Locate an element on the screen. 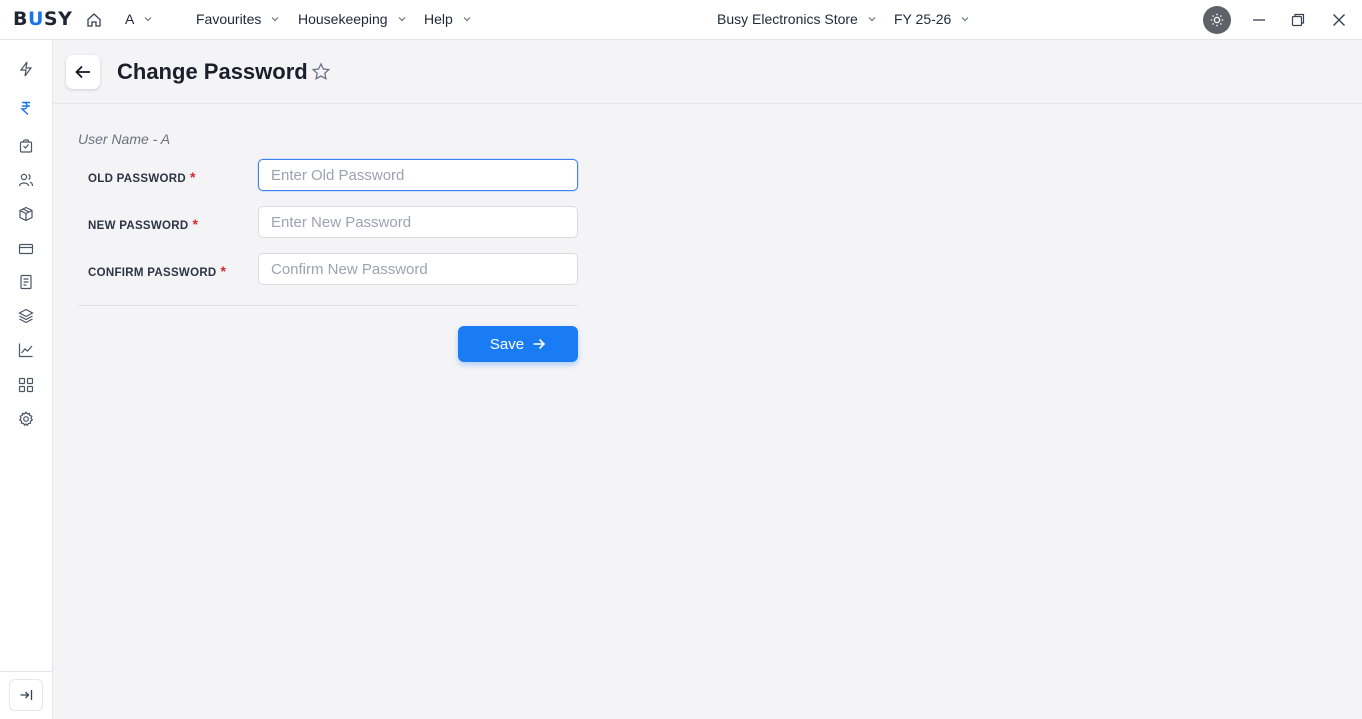 The image size is (1362, 719). form-divider is located at coordinates (328, 305).